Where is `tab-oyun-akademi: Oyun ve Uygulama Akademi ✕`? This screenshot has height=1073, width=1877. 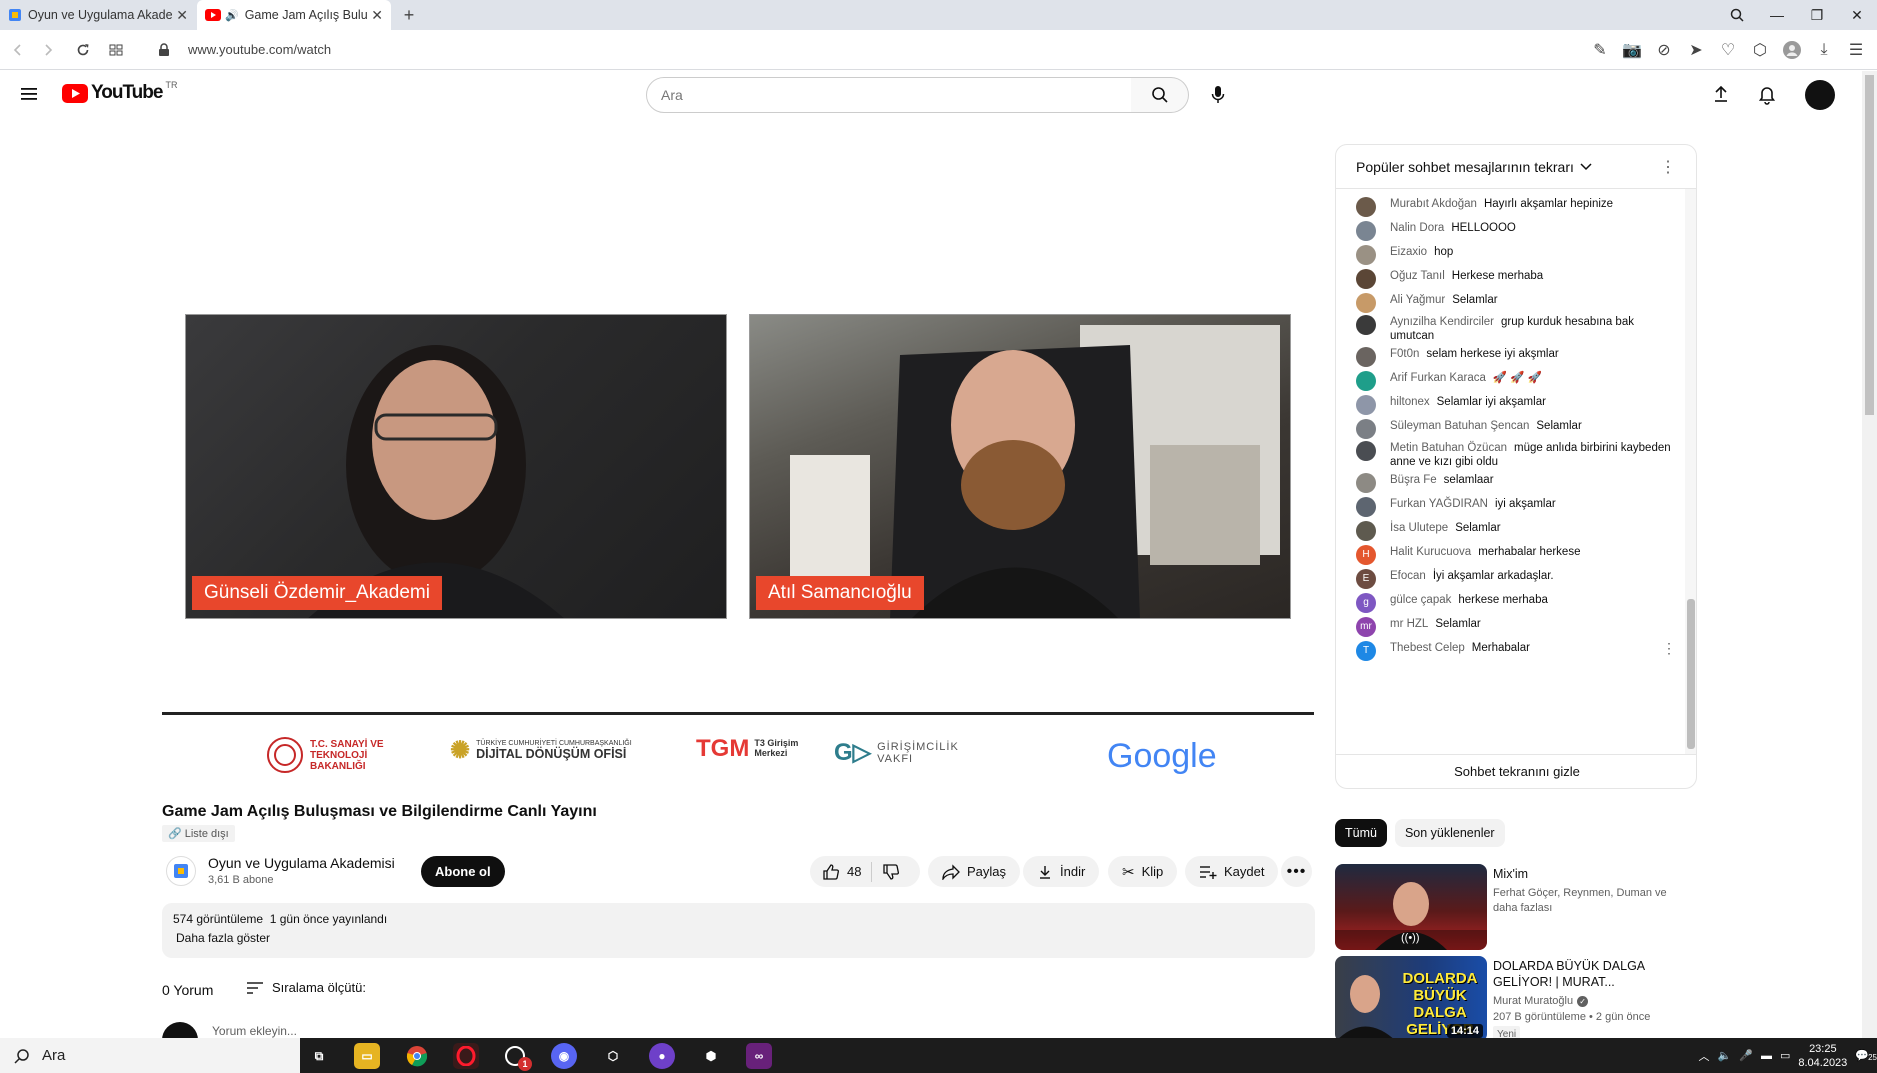 tab-oyun-akademi: Oyun ve Uygulama Akademi ✕ is located at coordinates (98, 15).